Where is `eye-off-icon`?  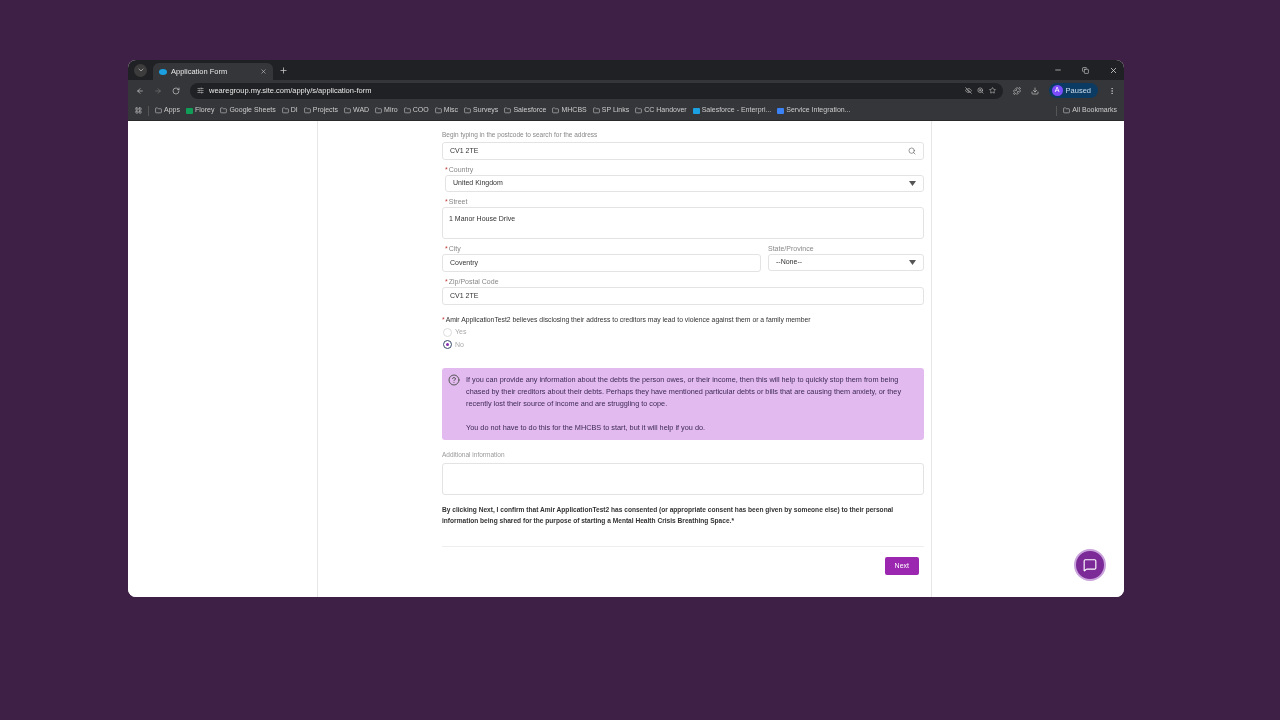 eye-off-icon is located at coordinates (968, 90).